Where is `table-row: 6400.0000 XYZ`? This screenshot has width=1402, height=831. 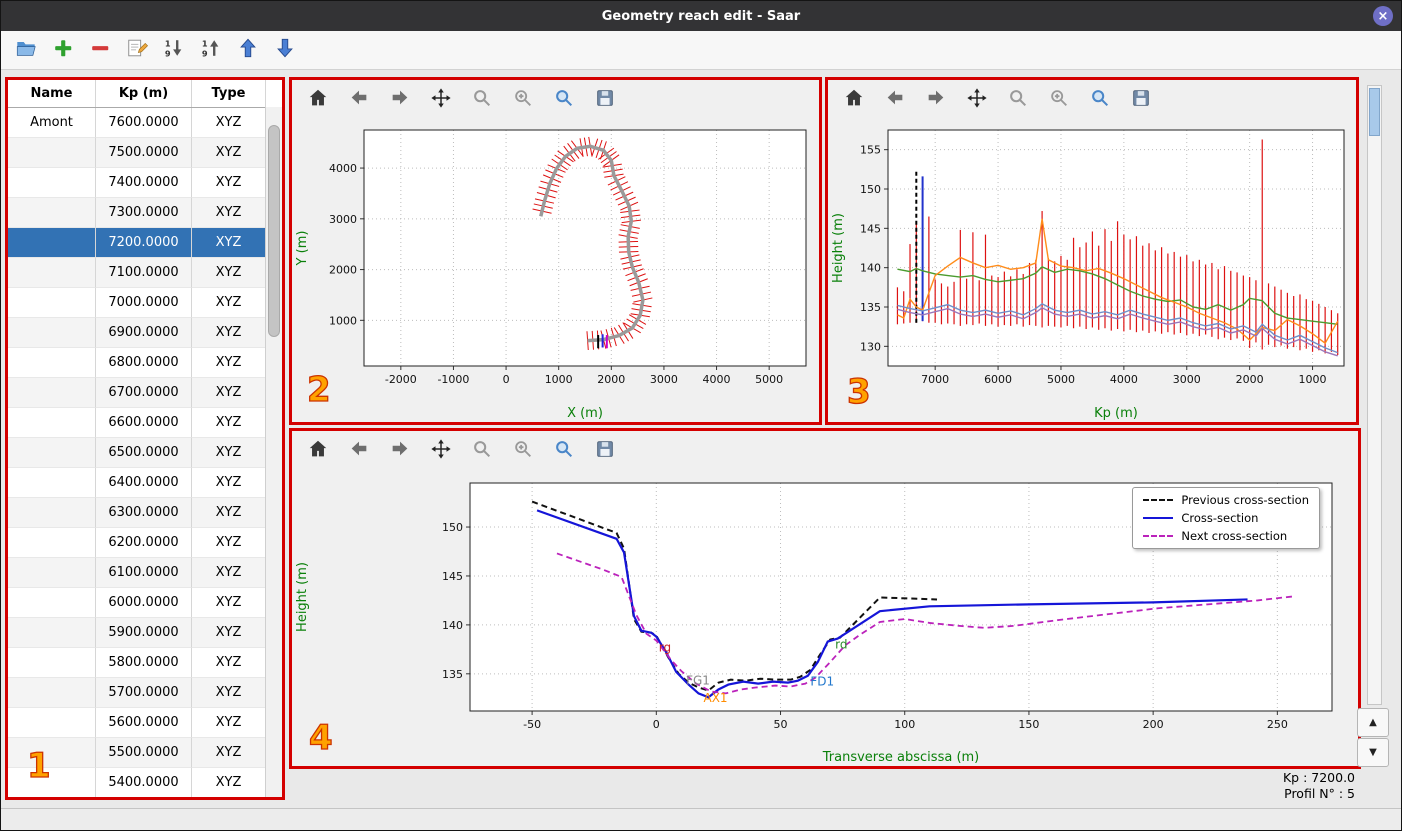
table-row: 6400.0000 XYZ is located at coordinates (145, 483).